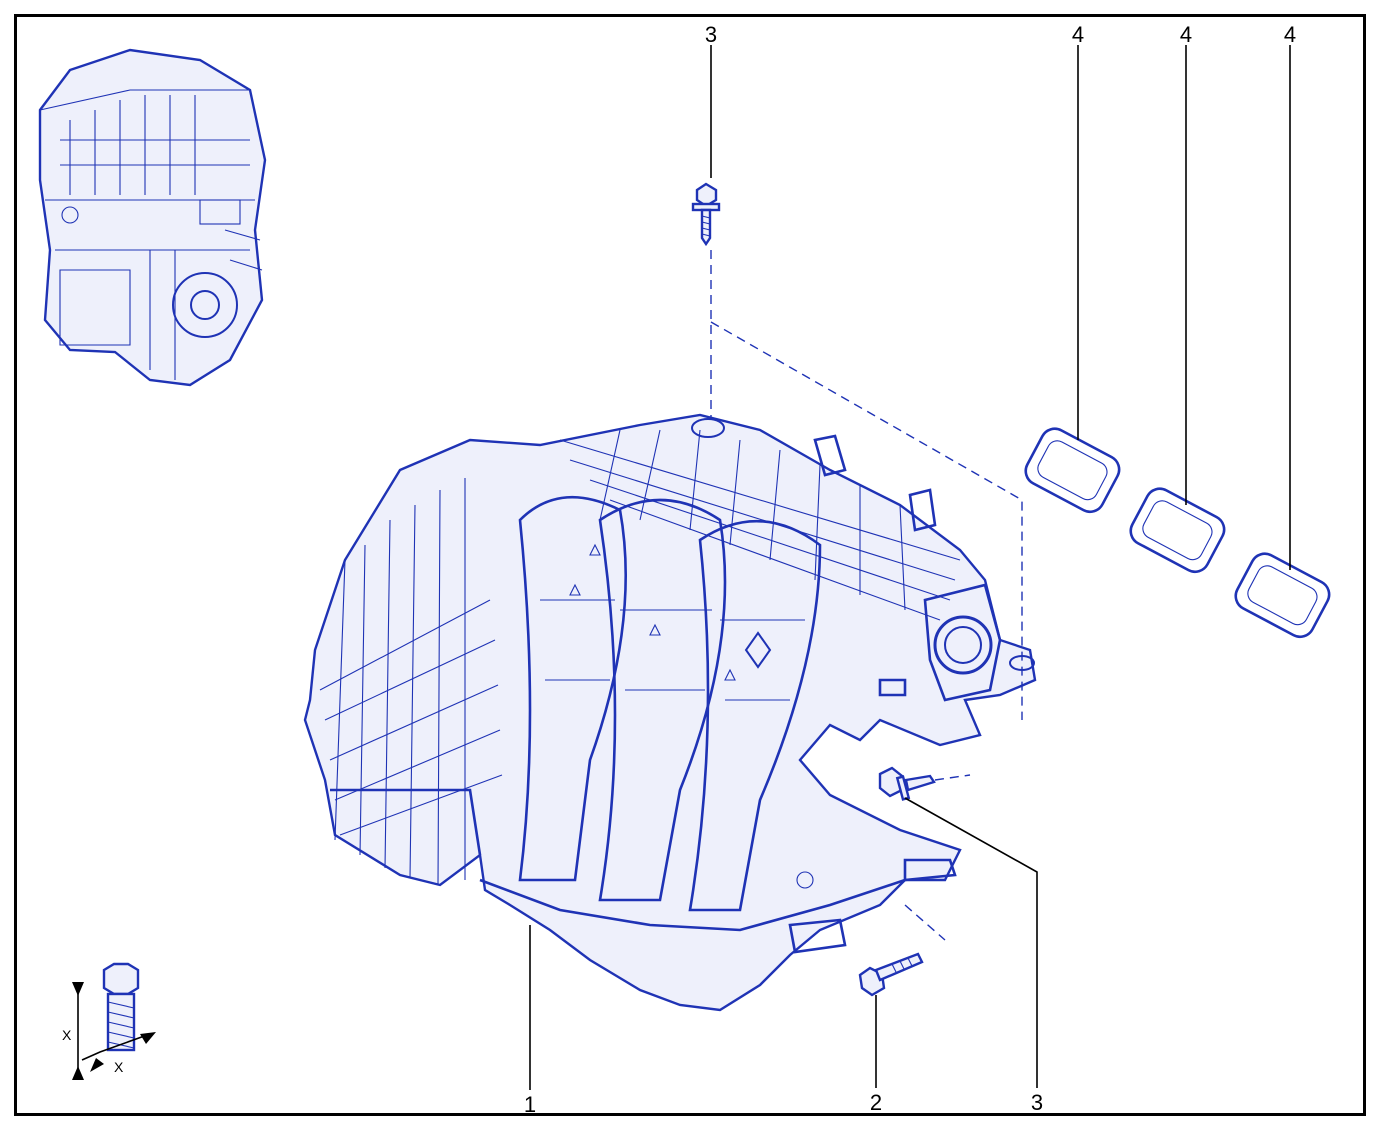  I want to click on dimension-label-horizontal: X, so click(119, 1067).